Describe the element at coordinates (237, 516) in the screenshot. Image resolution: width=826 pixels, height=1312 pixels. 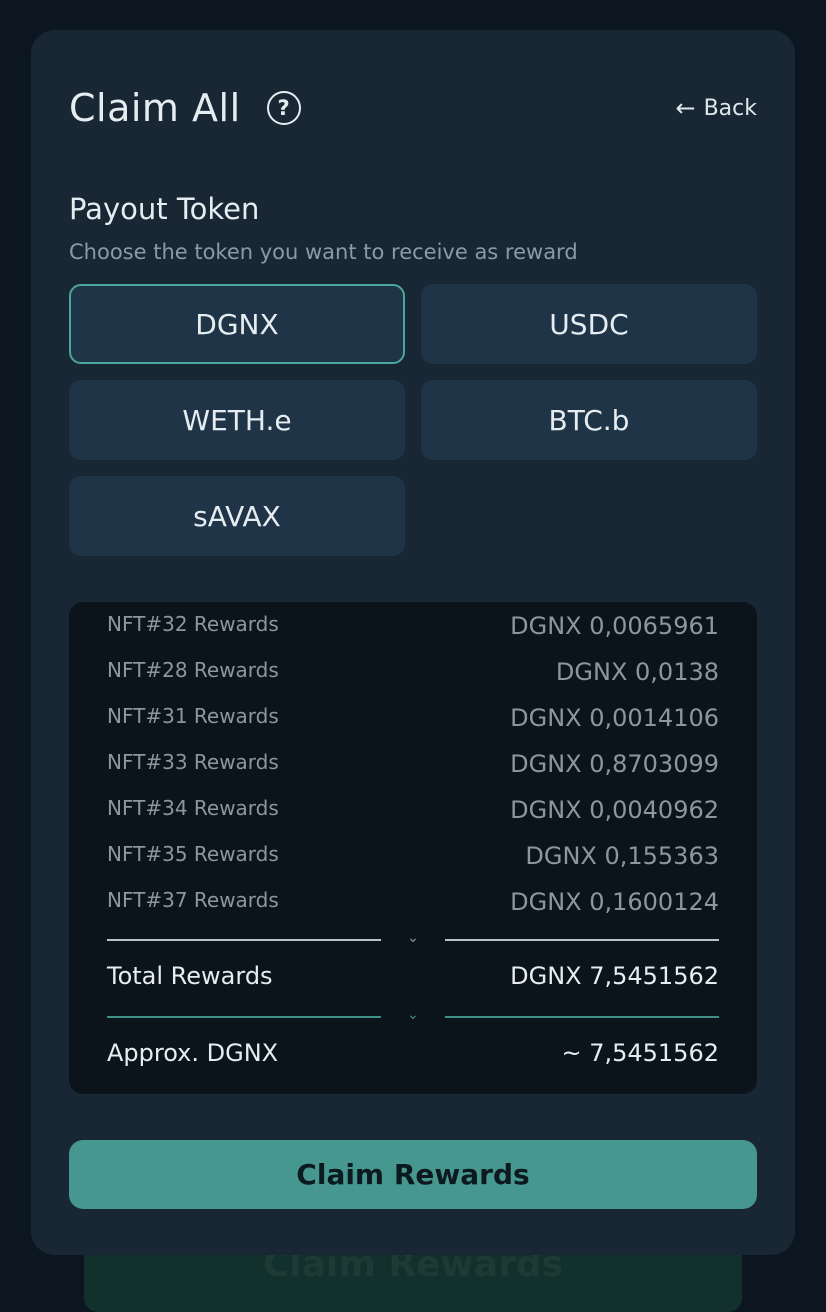
I see `token-option-savax: sAVAX` at that location.